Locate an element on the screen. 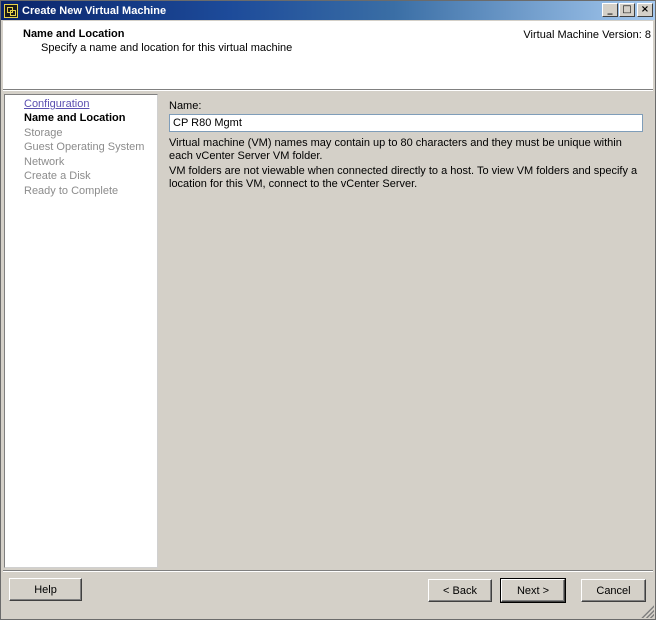 This screenshot has width=656, height=620. cancel-button: Cancel is located at coordinates (613, 590).